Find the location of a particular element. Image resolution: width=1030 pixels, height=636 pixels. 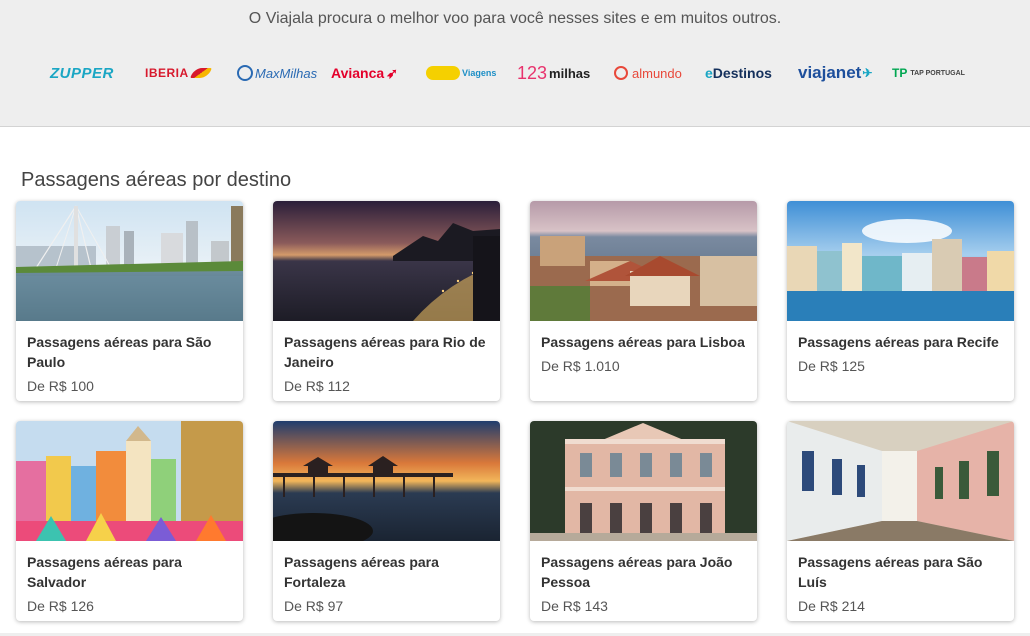

globe-icon is located at coordinates (245, 73).